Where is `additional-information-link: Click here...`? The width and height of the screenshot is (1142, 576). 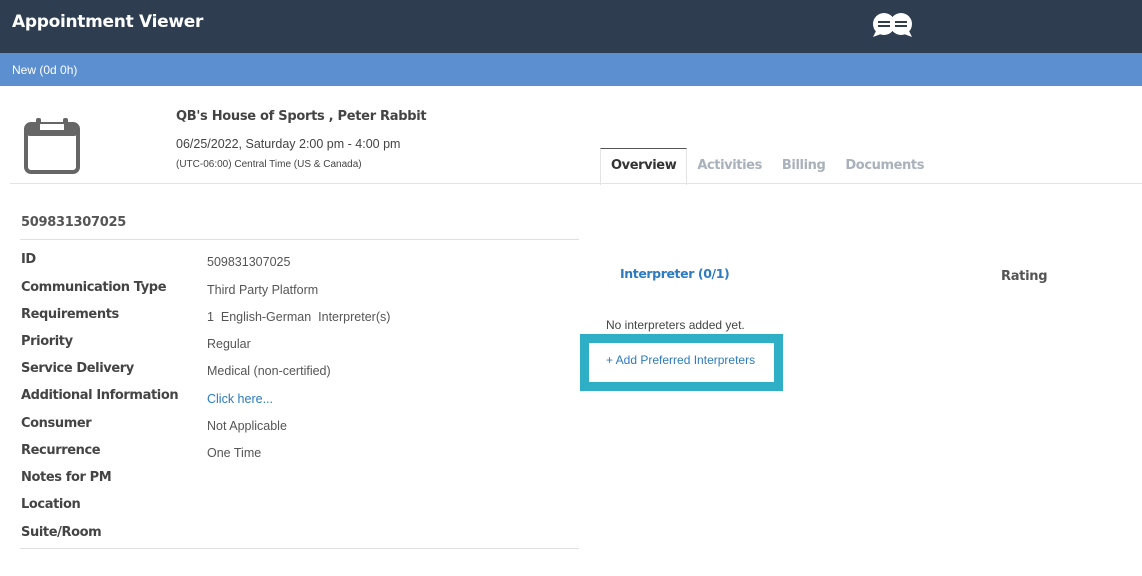
additional-information-link: Click here... is located at coordinates (240, 399).